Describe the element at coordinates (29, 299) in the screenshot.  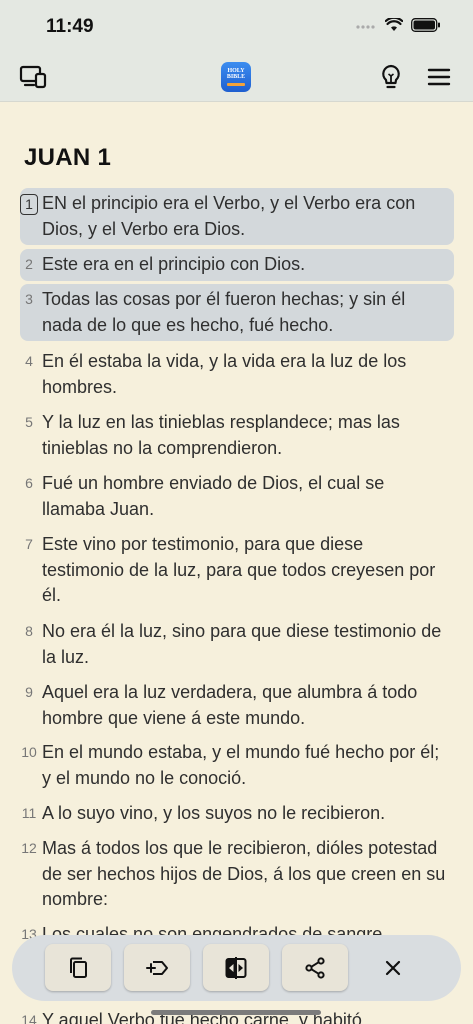
I see `verse-number: 3` at that location.